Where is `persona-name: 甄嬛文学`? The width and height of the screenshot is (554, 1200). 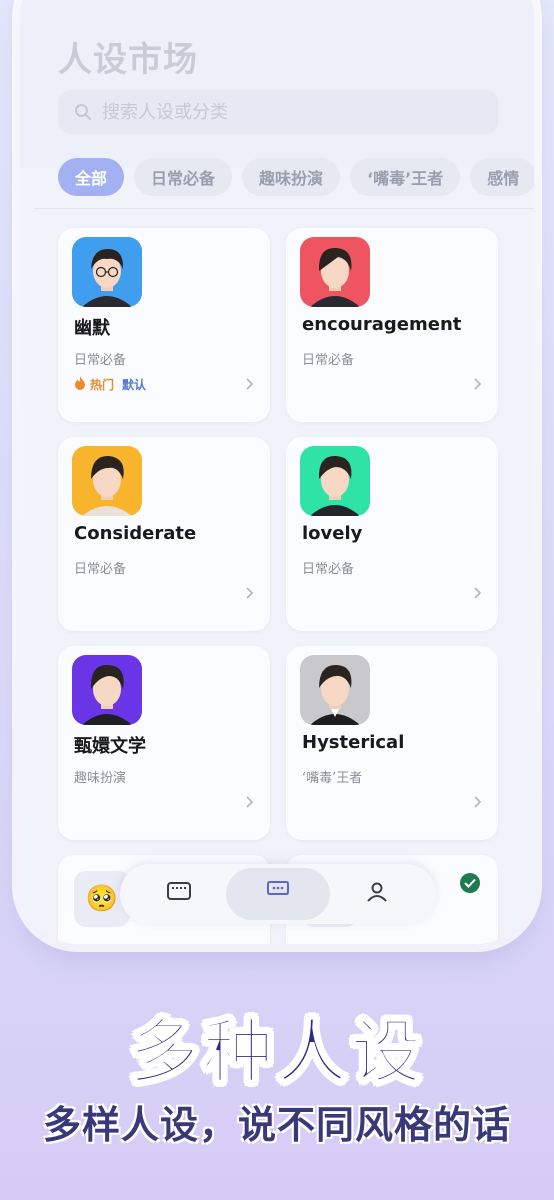
persona-name: 甄嬛文学 is located at coordinates (110, 746).